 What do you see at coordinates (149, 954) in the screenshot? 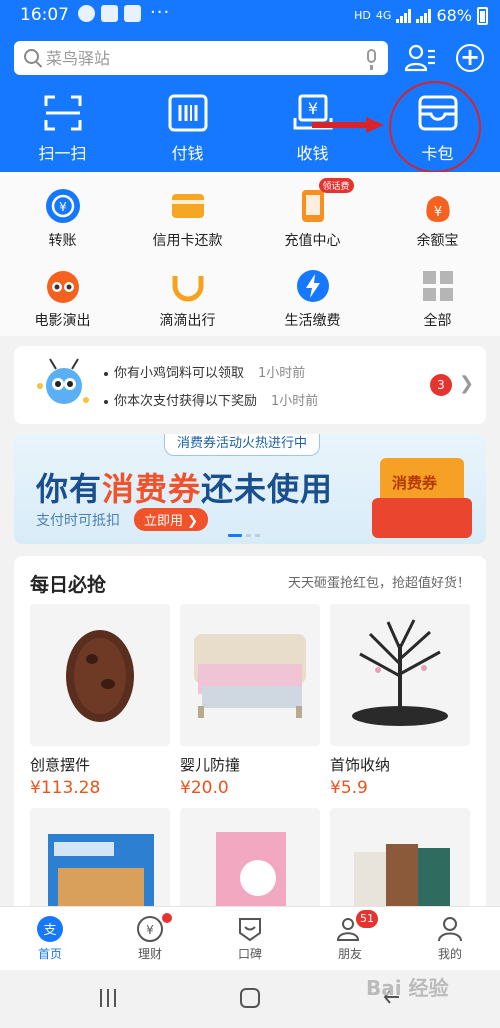
I see `tab-label: 理财` at bounding box center [149, 954].